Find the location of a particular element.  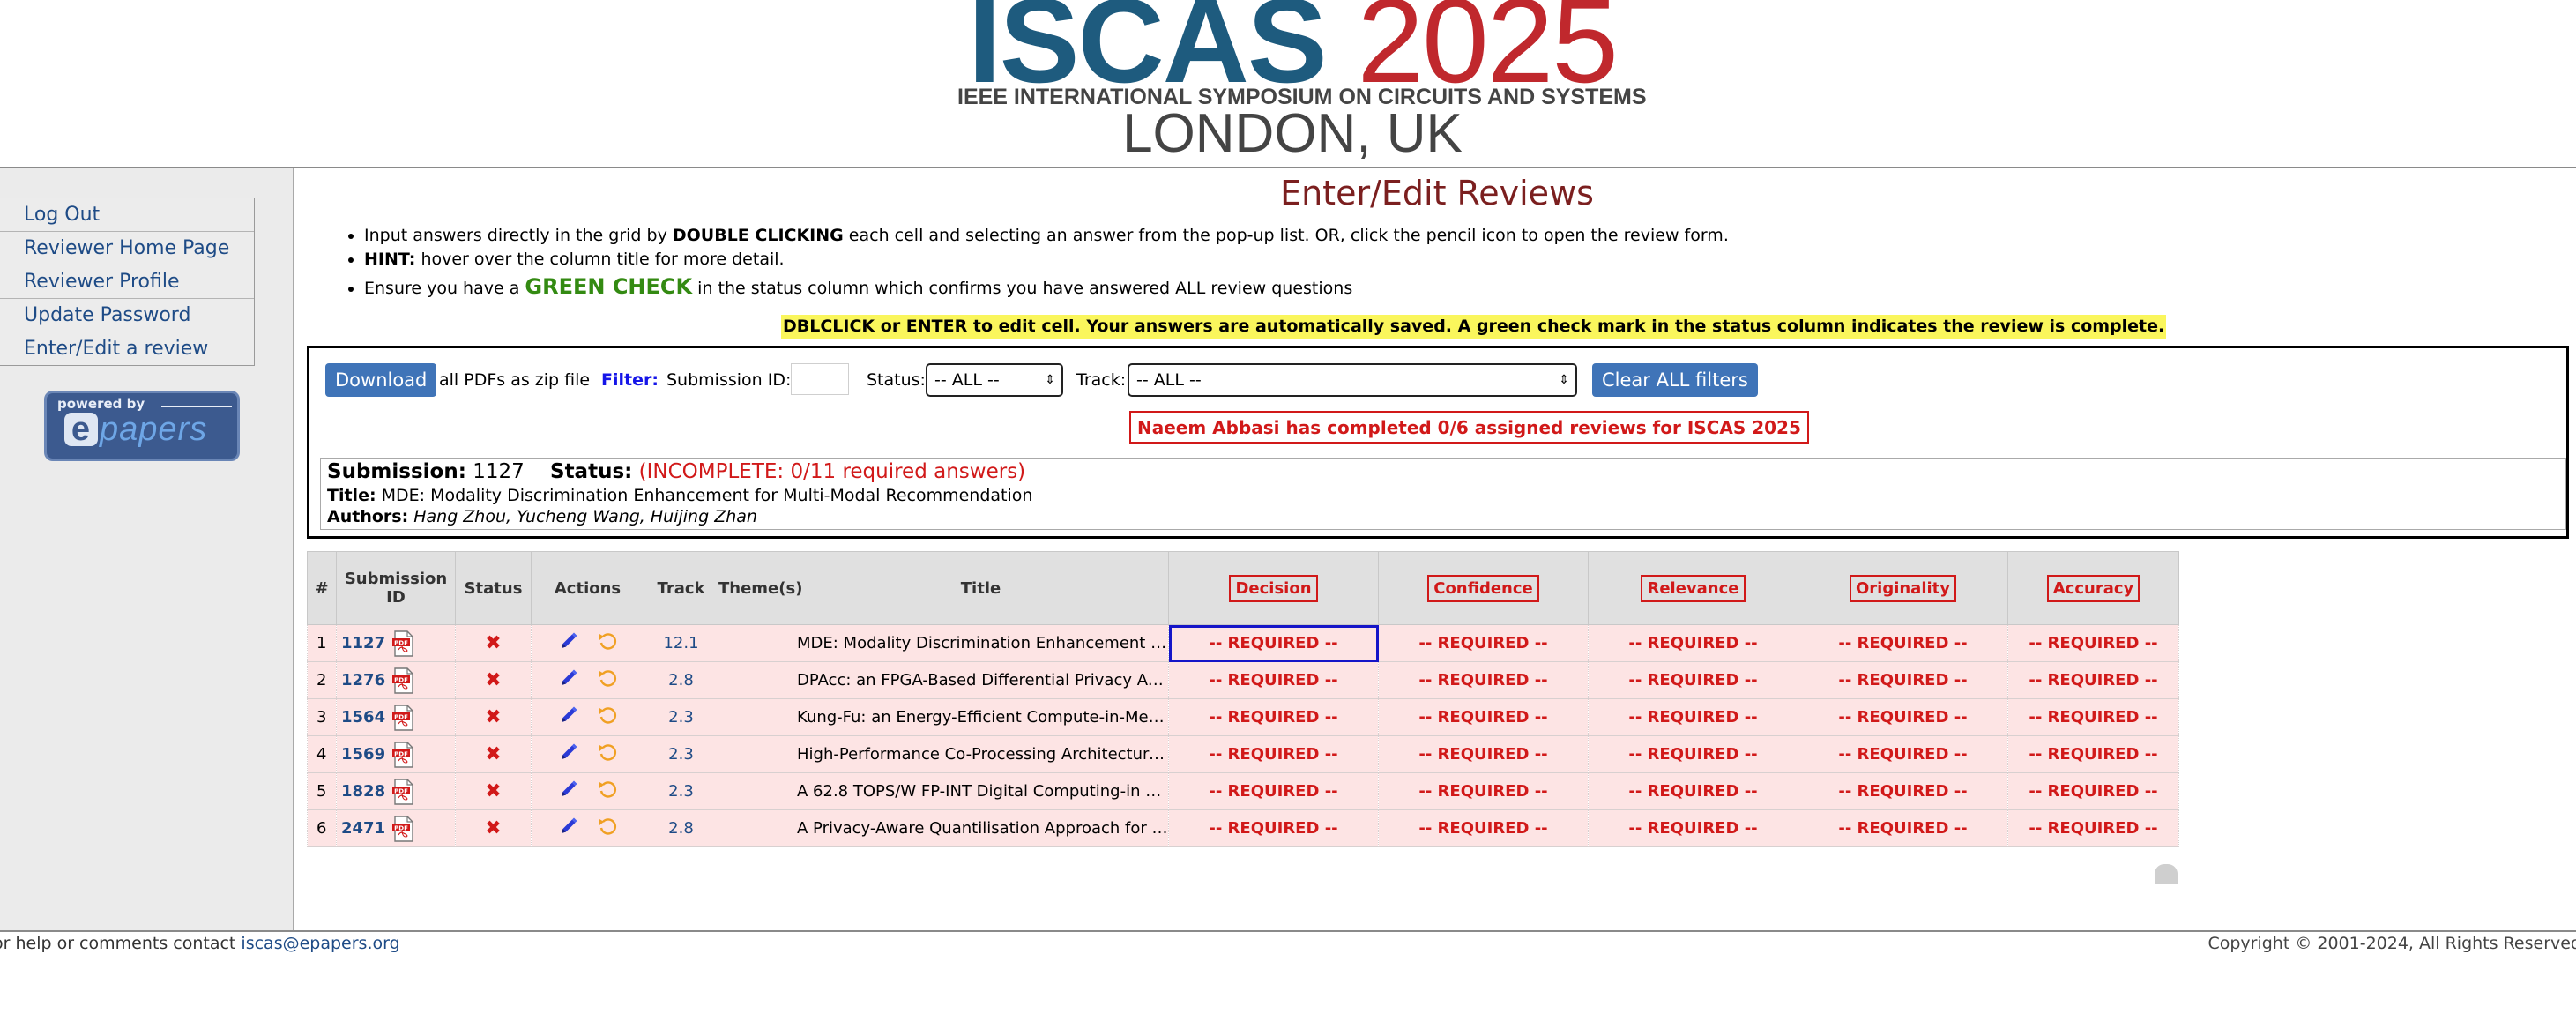

submission-id-link: 1127 is located at coordinates (363, 643).